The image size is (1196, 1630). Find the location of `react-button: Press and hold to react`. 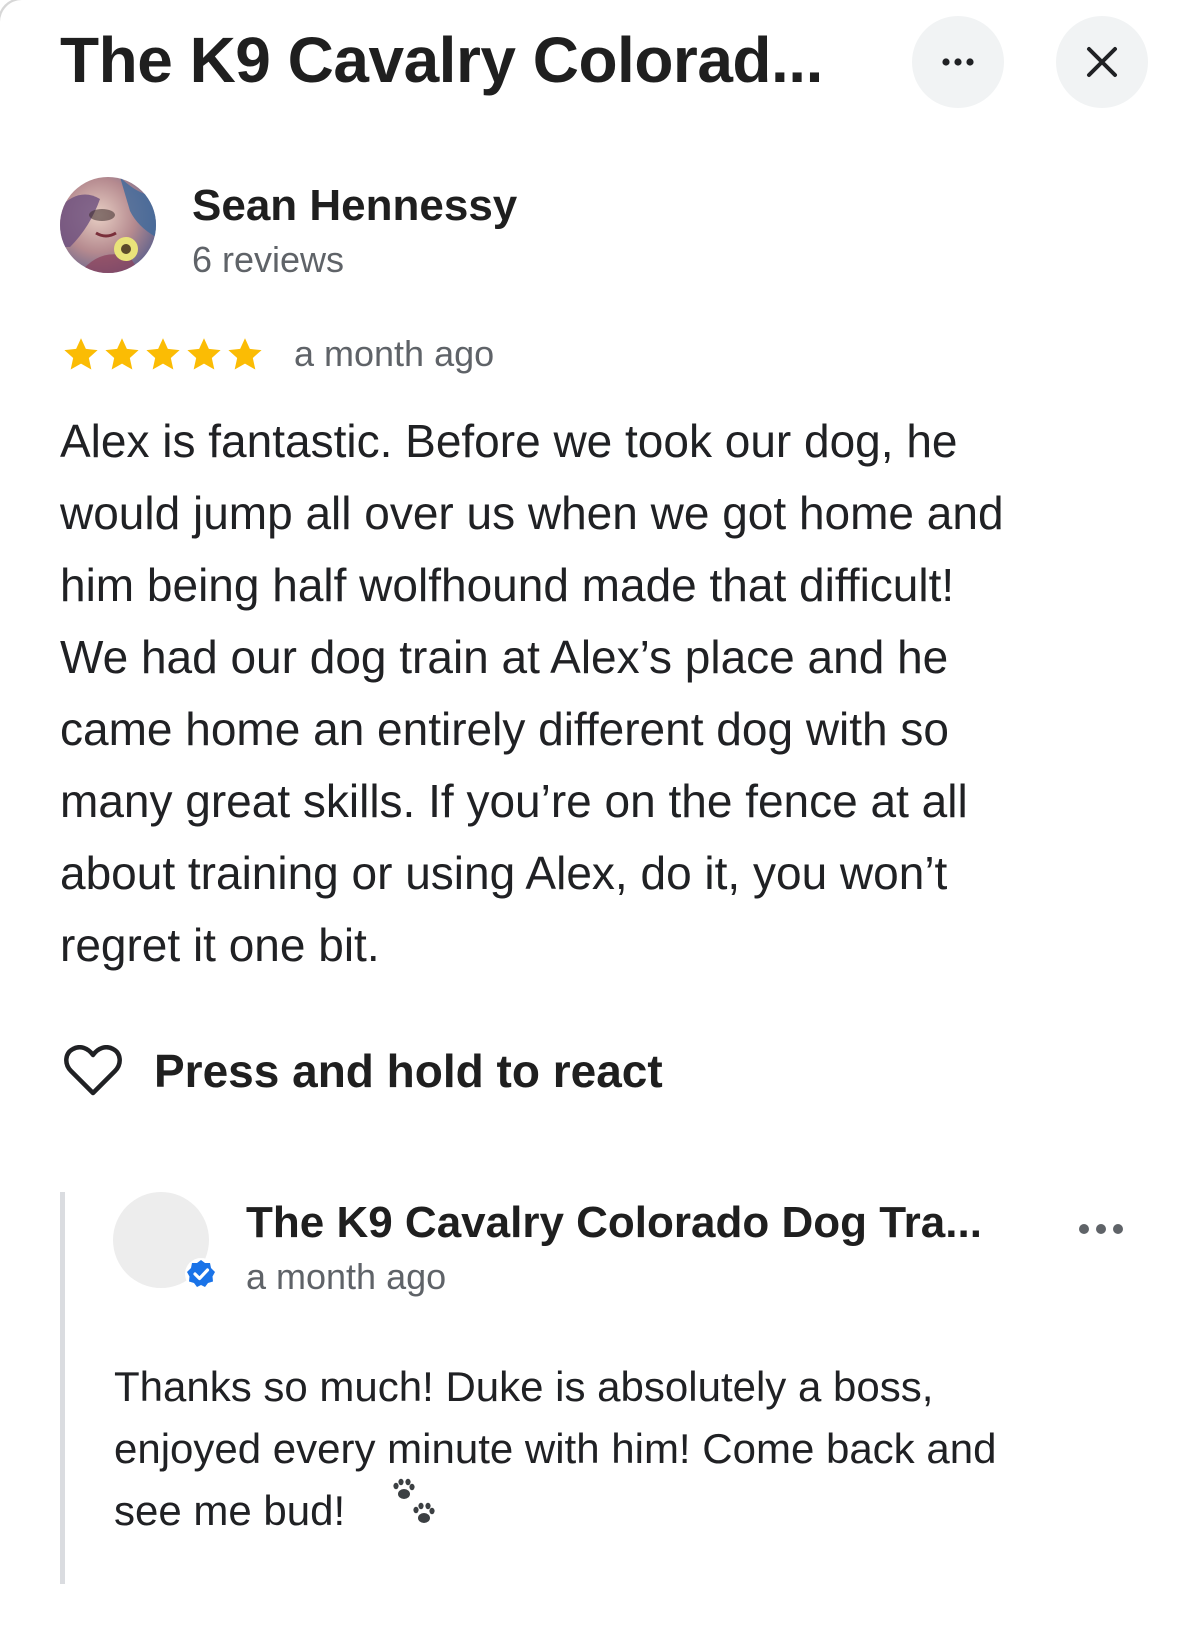

react-button: Press and hold to react is located at coordinates (363, 1071).